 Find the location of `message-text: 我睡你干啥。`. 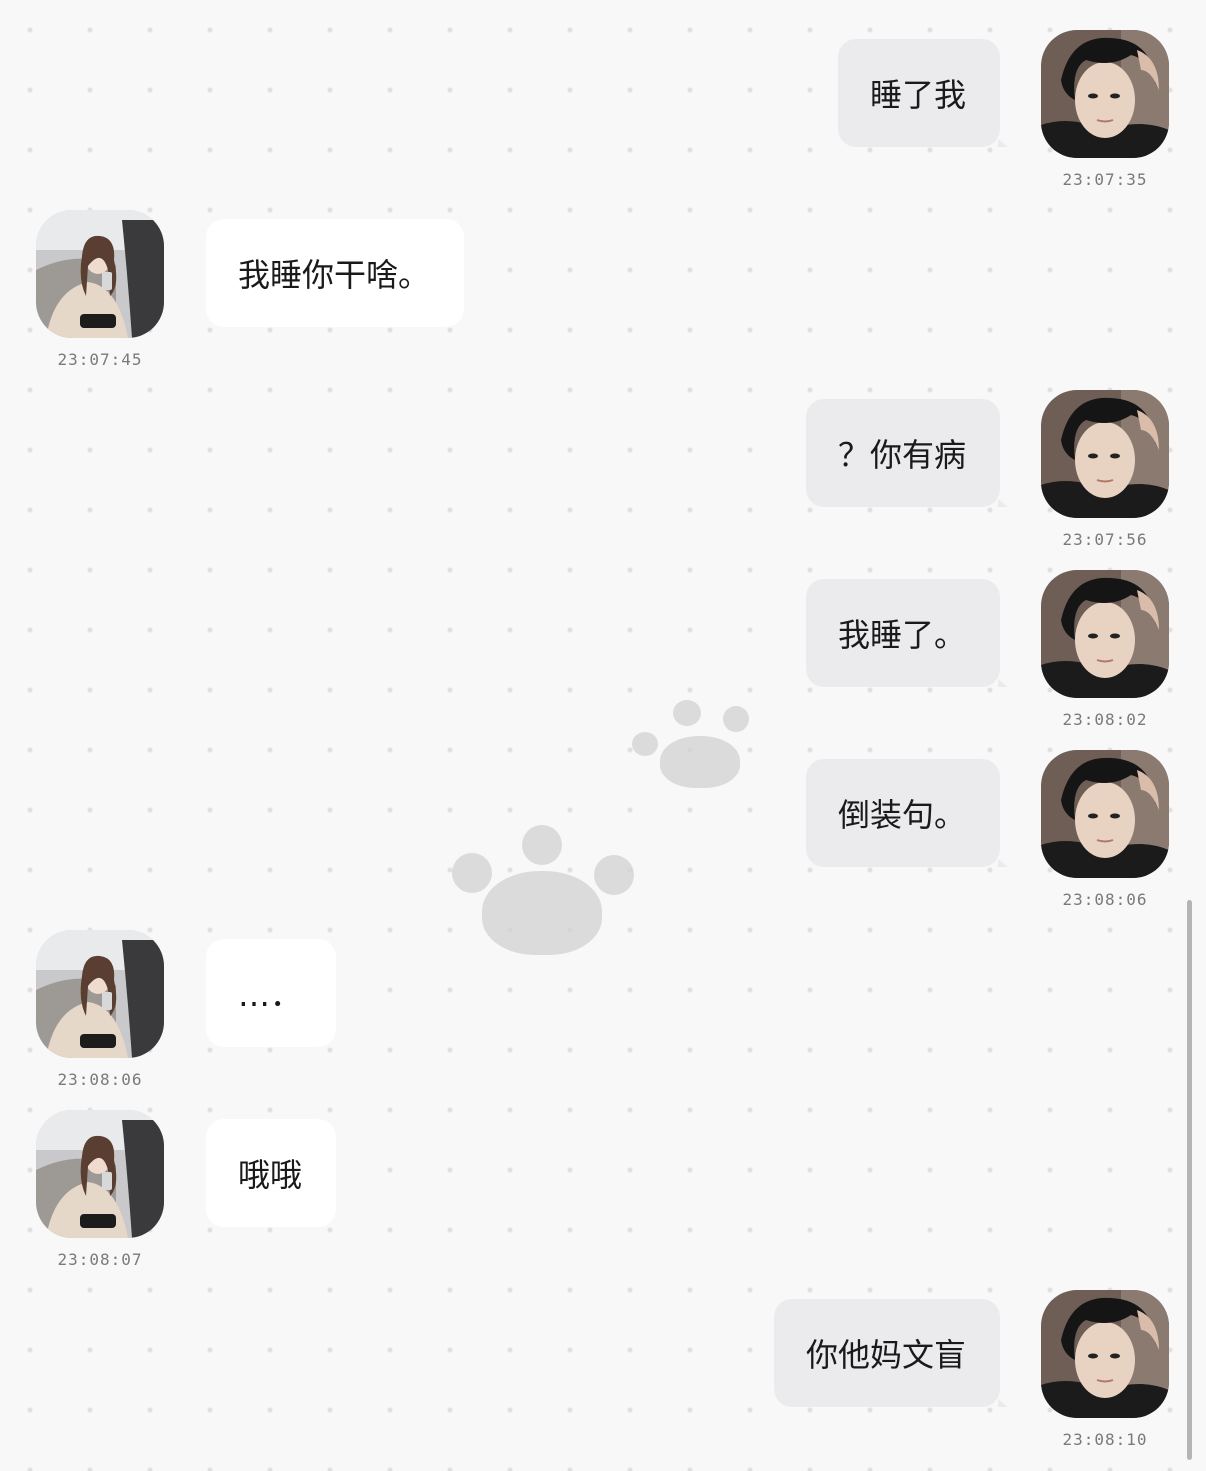

message-text: 我睡你干啥。 is located at coordinates (334, 275).